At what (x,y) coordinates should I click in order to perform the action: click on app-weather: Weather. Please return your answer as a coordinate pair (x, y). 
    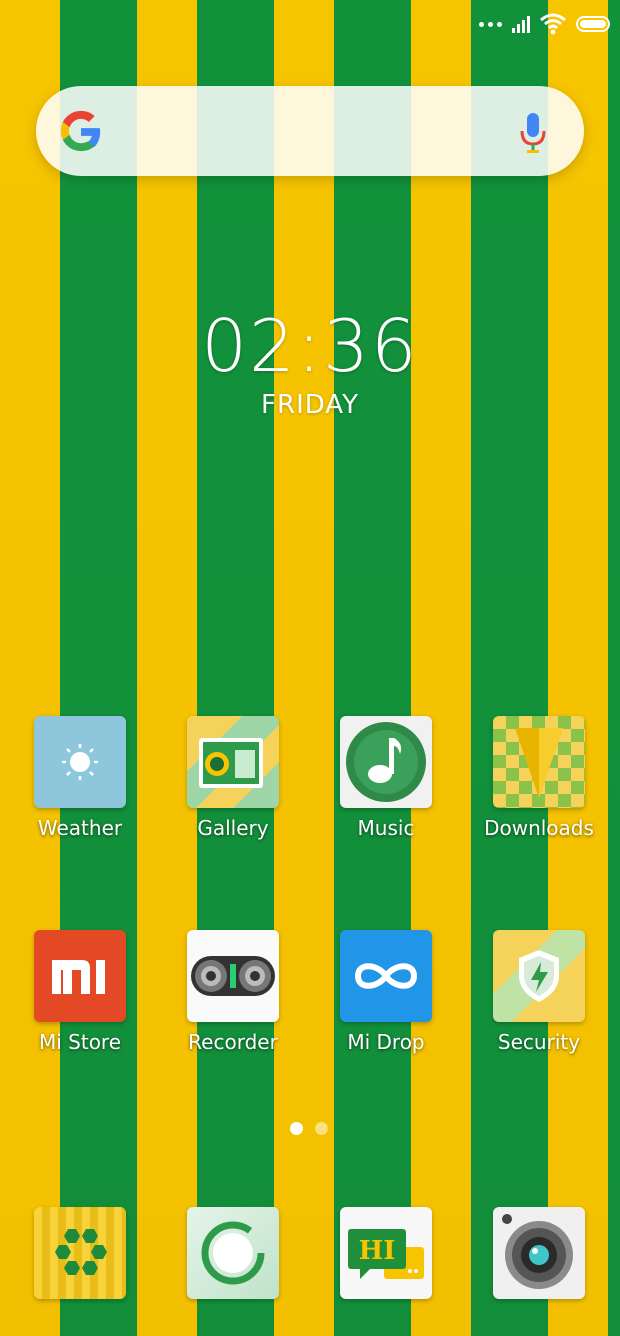
    Looking at the image, I should click on (80, 778).